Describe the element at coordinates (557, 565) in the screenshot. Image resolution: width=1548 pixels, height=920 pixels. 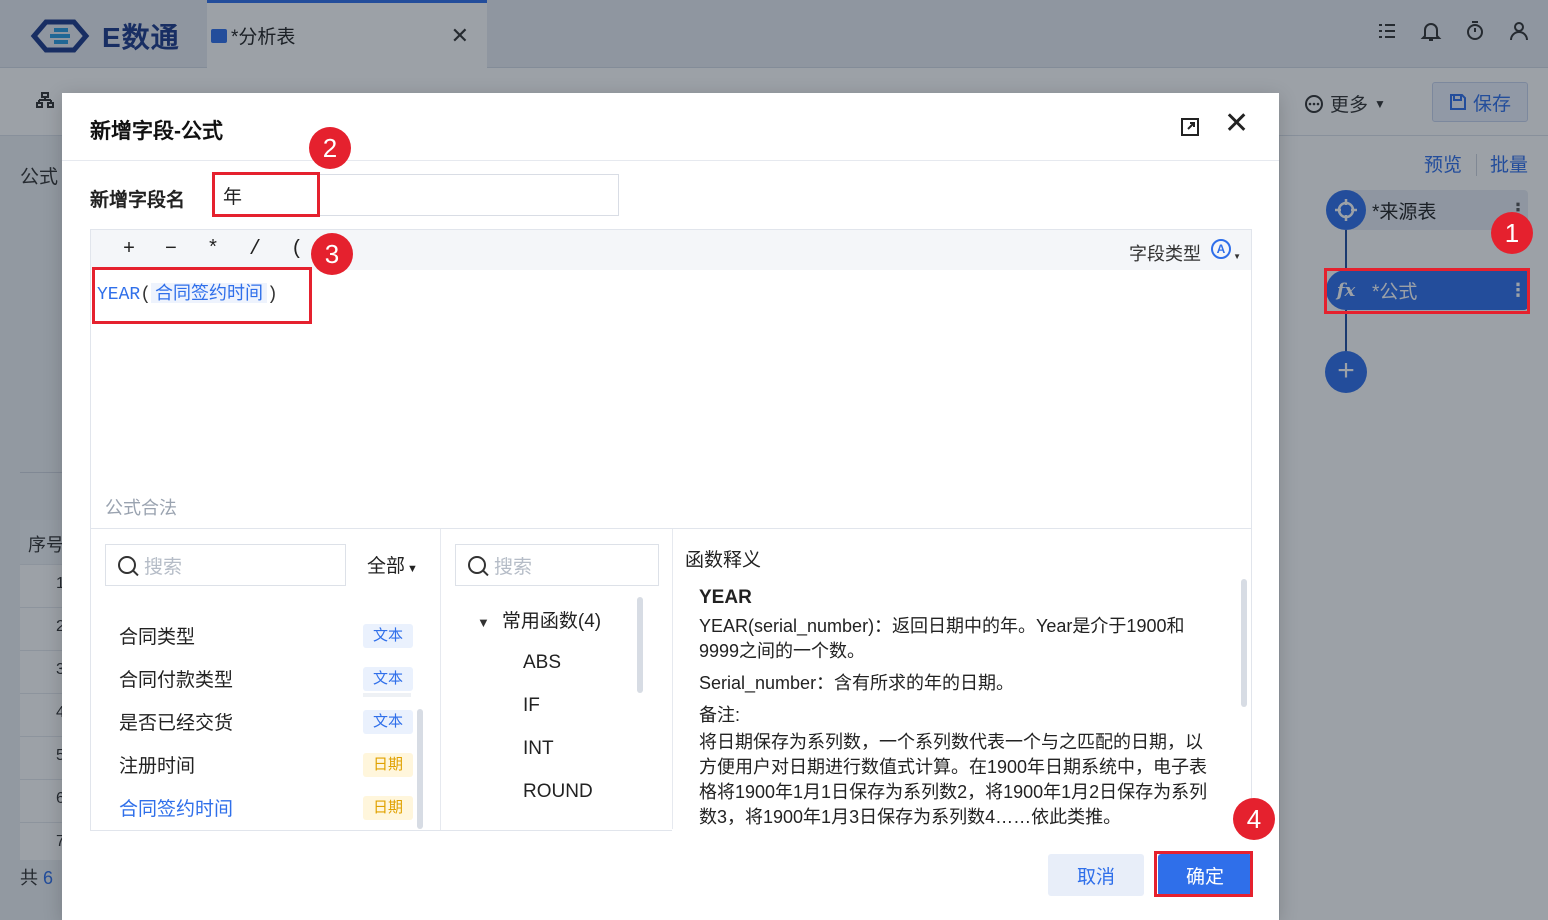
I see `functions-search: 搜索` at that location.